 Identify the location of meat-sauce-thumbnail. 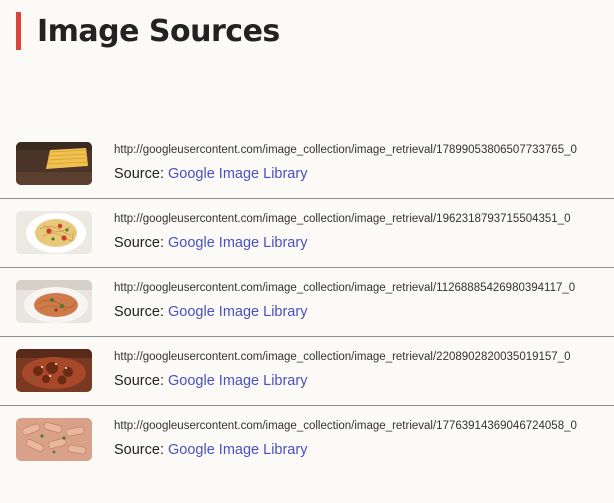
(54, 370).